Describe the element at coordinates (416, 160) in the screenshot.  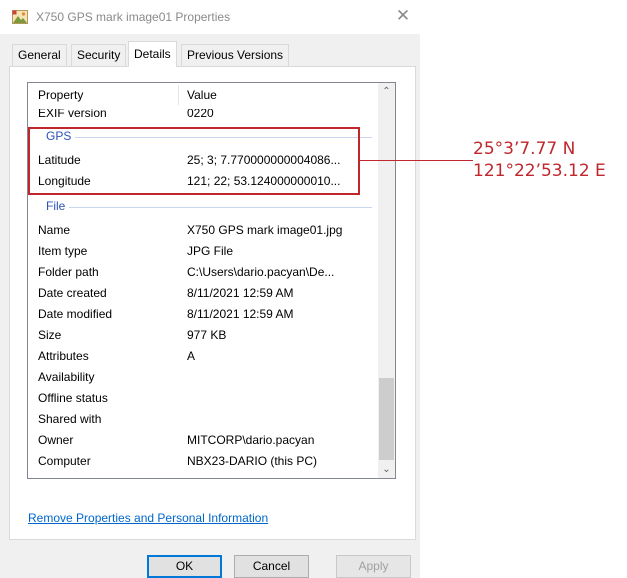
I see `callout-connector` at that location.